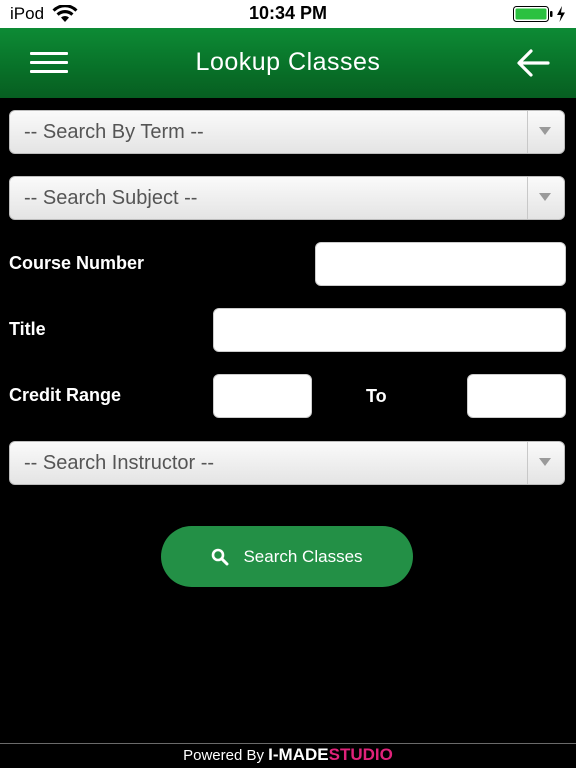 The width and height of the screenshot is (576, 768). I want to click on footer-brand-part1: I-MADE, so click(298, 754).